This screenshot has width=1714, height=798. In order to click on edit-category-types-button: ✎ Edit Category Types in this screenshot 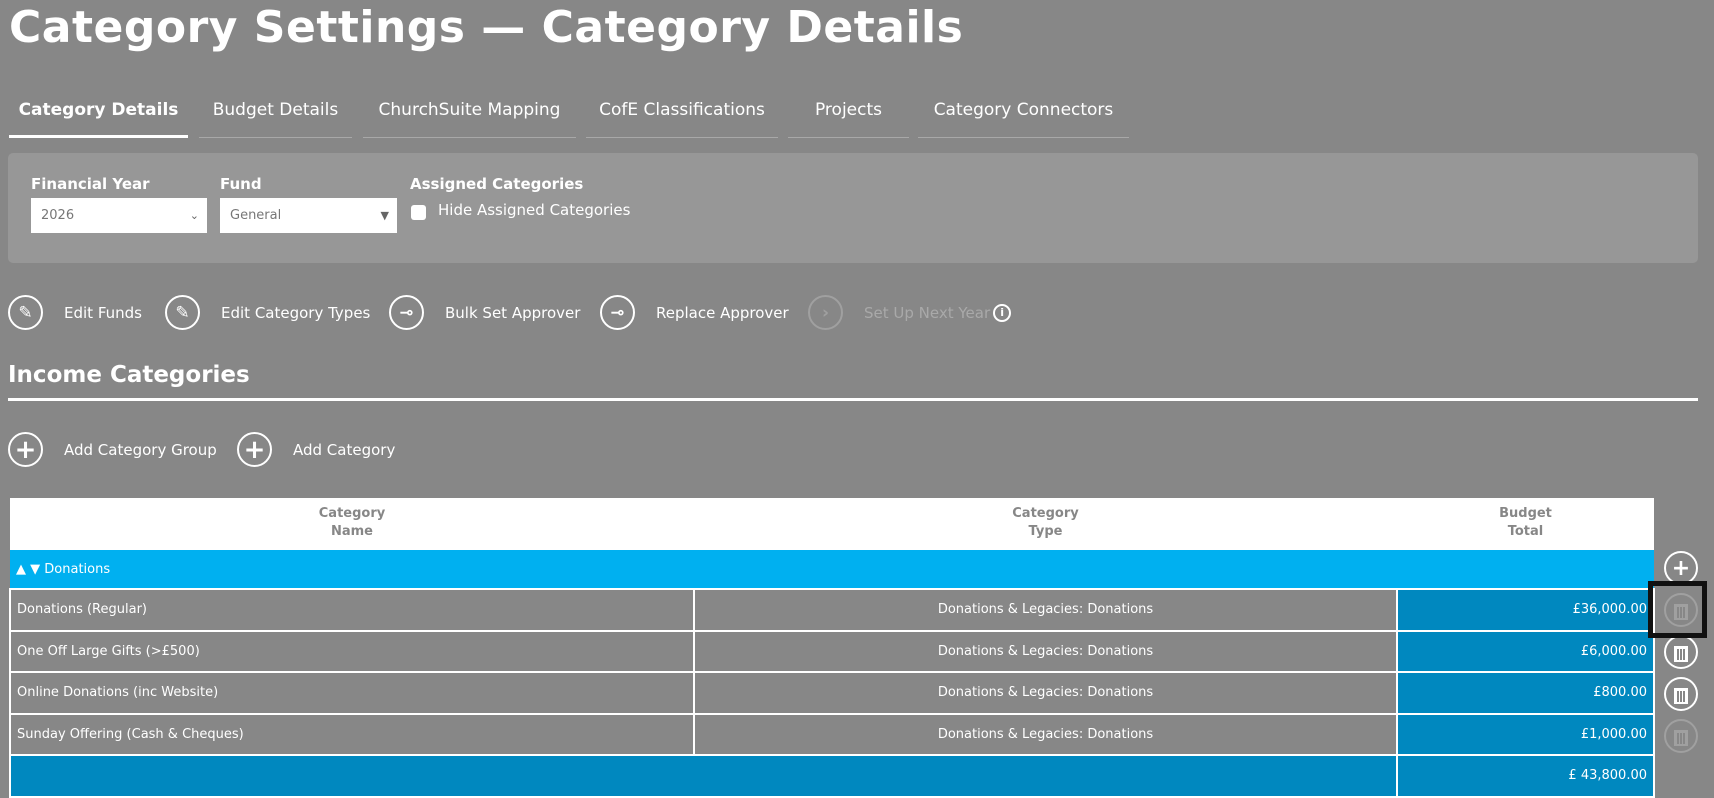, I will do `click(267, 312)`.